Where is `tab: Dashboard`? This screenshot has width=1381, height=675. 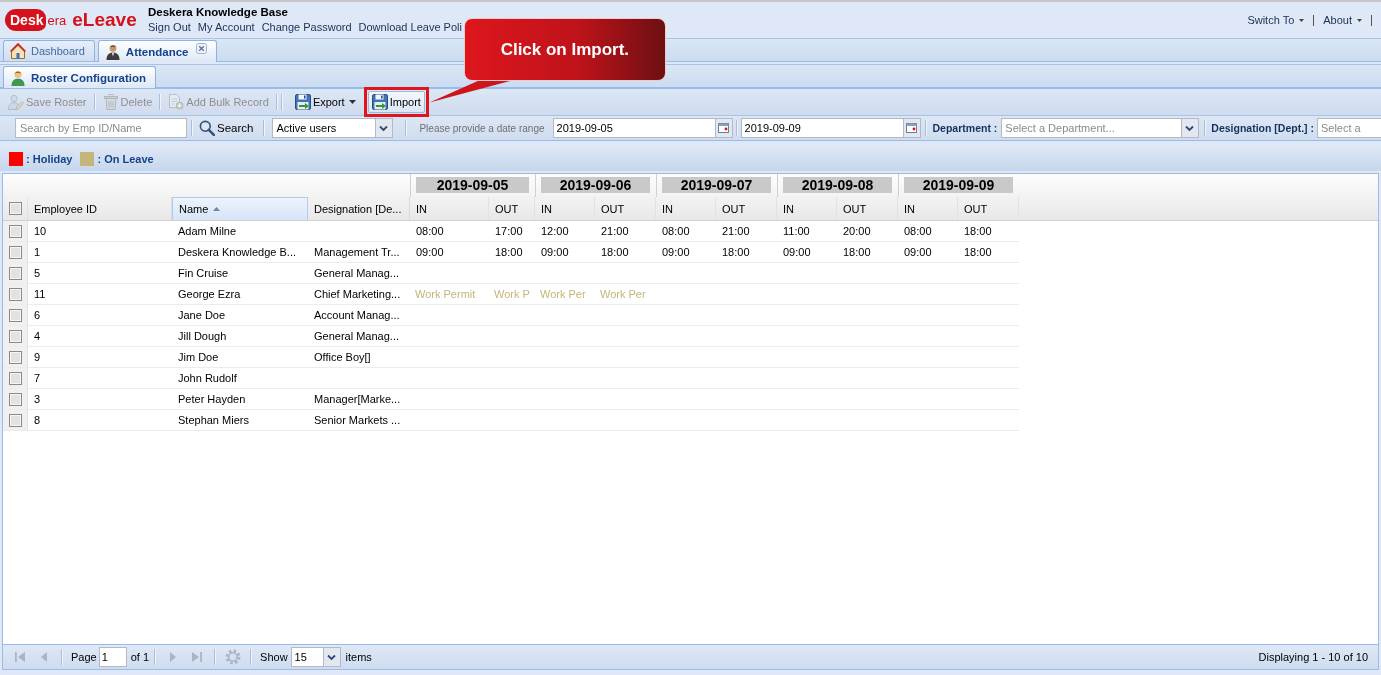 tab: Dashboard is located at coordinates (49, 50).